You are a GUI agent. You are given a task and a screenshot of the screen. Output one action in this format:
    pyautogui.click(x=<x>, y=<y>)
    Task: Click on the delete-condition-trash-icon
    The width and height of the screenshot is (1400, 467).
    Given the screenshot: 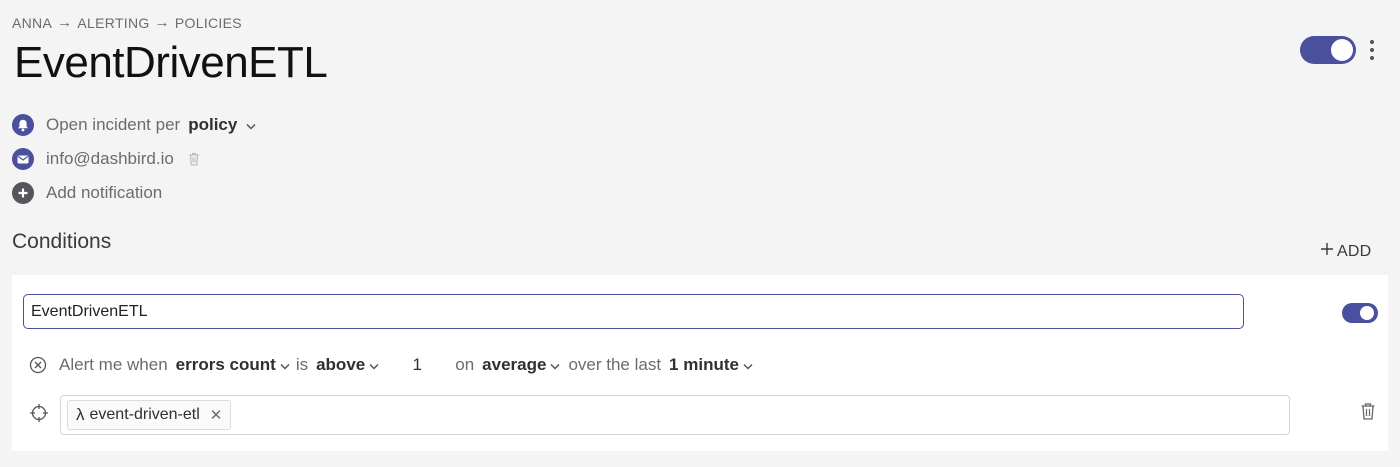 What is the action you would take?
    pyautogui.click(x=1368, y=411)
    